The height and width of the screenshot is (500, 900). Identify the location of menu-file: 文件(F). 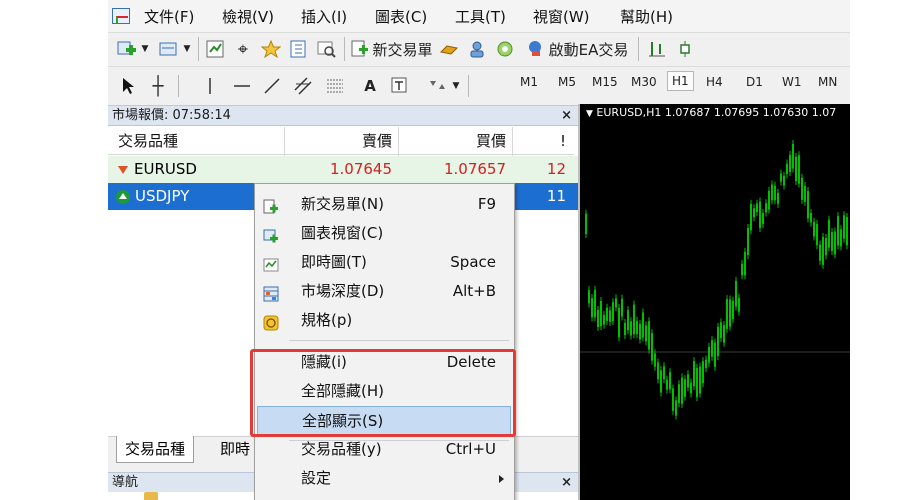
(169, 16).